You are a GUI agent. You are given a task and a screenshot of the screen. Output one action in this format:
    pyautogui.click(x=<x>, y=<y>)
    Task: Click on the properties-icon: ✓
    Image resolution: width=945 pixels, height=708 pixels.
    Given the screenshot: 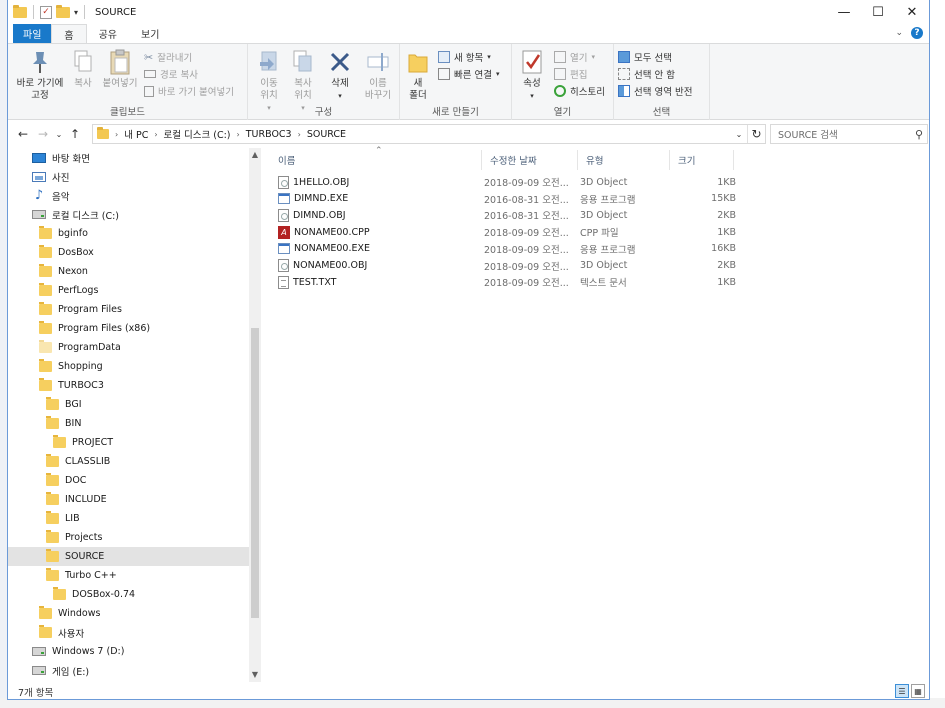 What is the action you would take?
    pyautogui.click(x=46, y=12)
    